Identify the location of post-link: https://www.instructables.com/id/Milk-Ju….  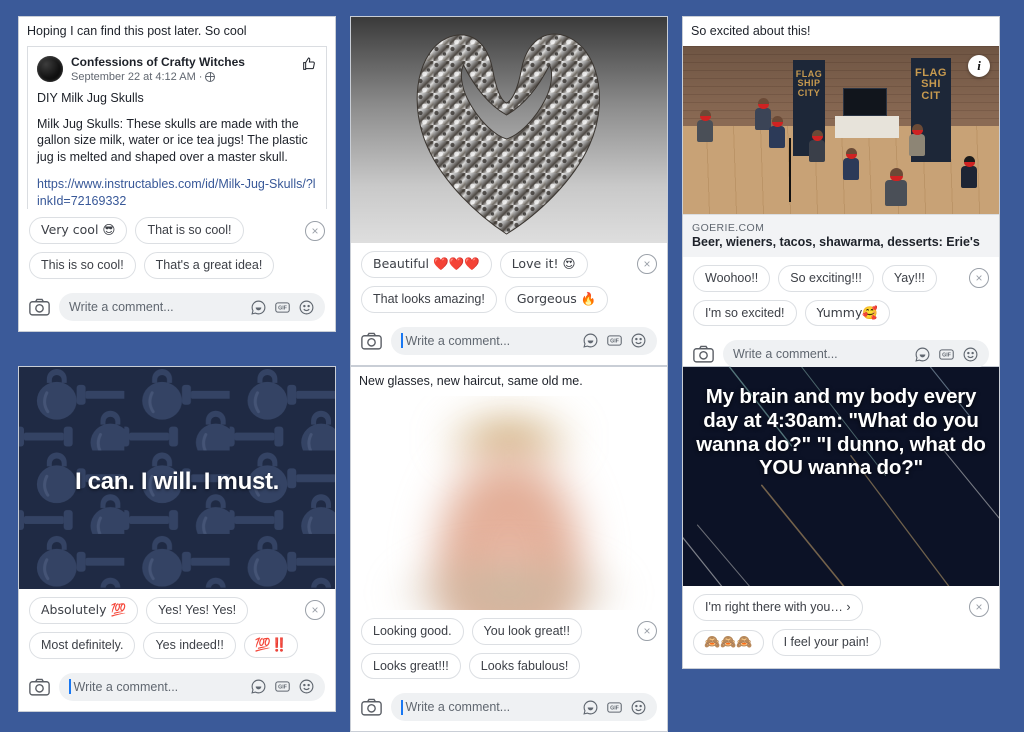
(177, 192).